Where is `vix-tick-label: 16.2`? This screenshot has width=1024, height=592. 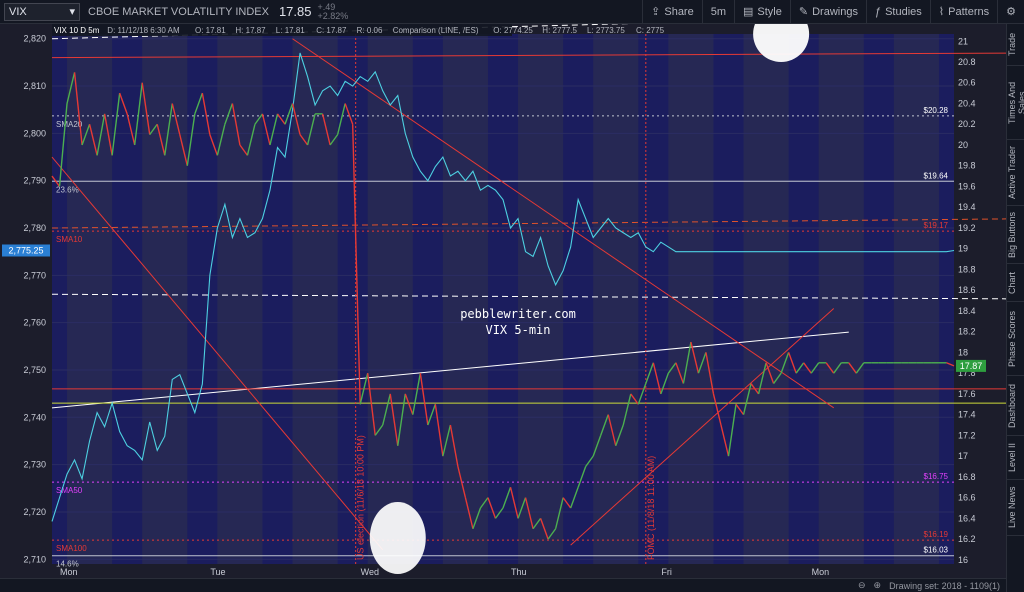 vix-tick-label: 16.2 is located at coordinates (967, 539).